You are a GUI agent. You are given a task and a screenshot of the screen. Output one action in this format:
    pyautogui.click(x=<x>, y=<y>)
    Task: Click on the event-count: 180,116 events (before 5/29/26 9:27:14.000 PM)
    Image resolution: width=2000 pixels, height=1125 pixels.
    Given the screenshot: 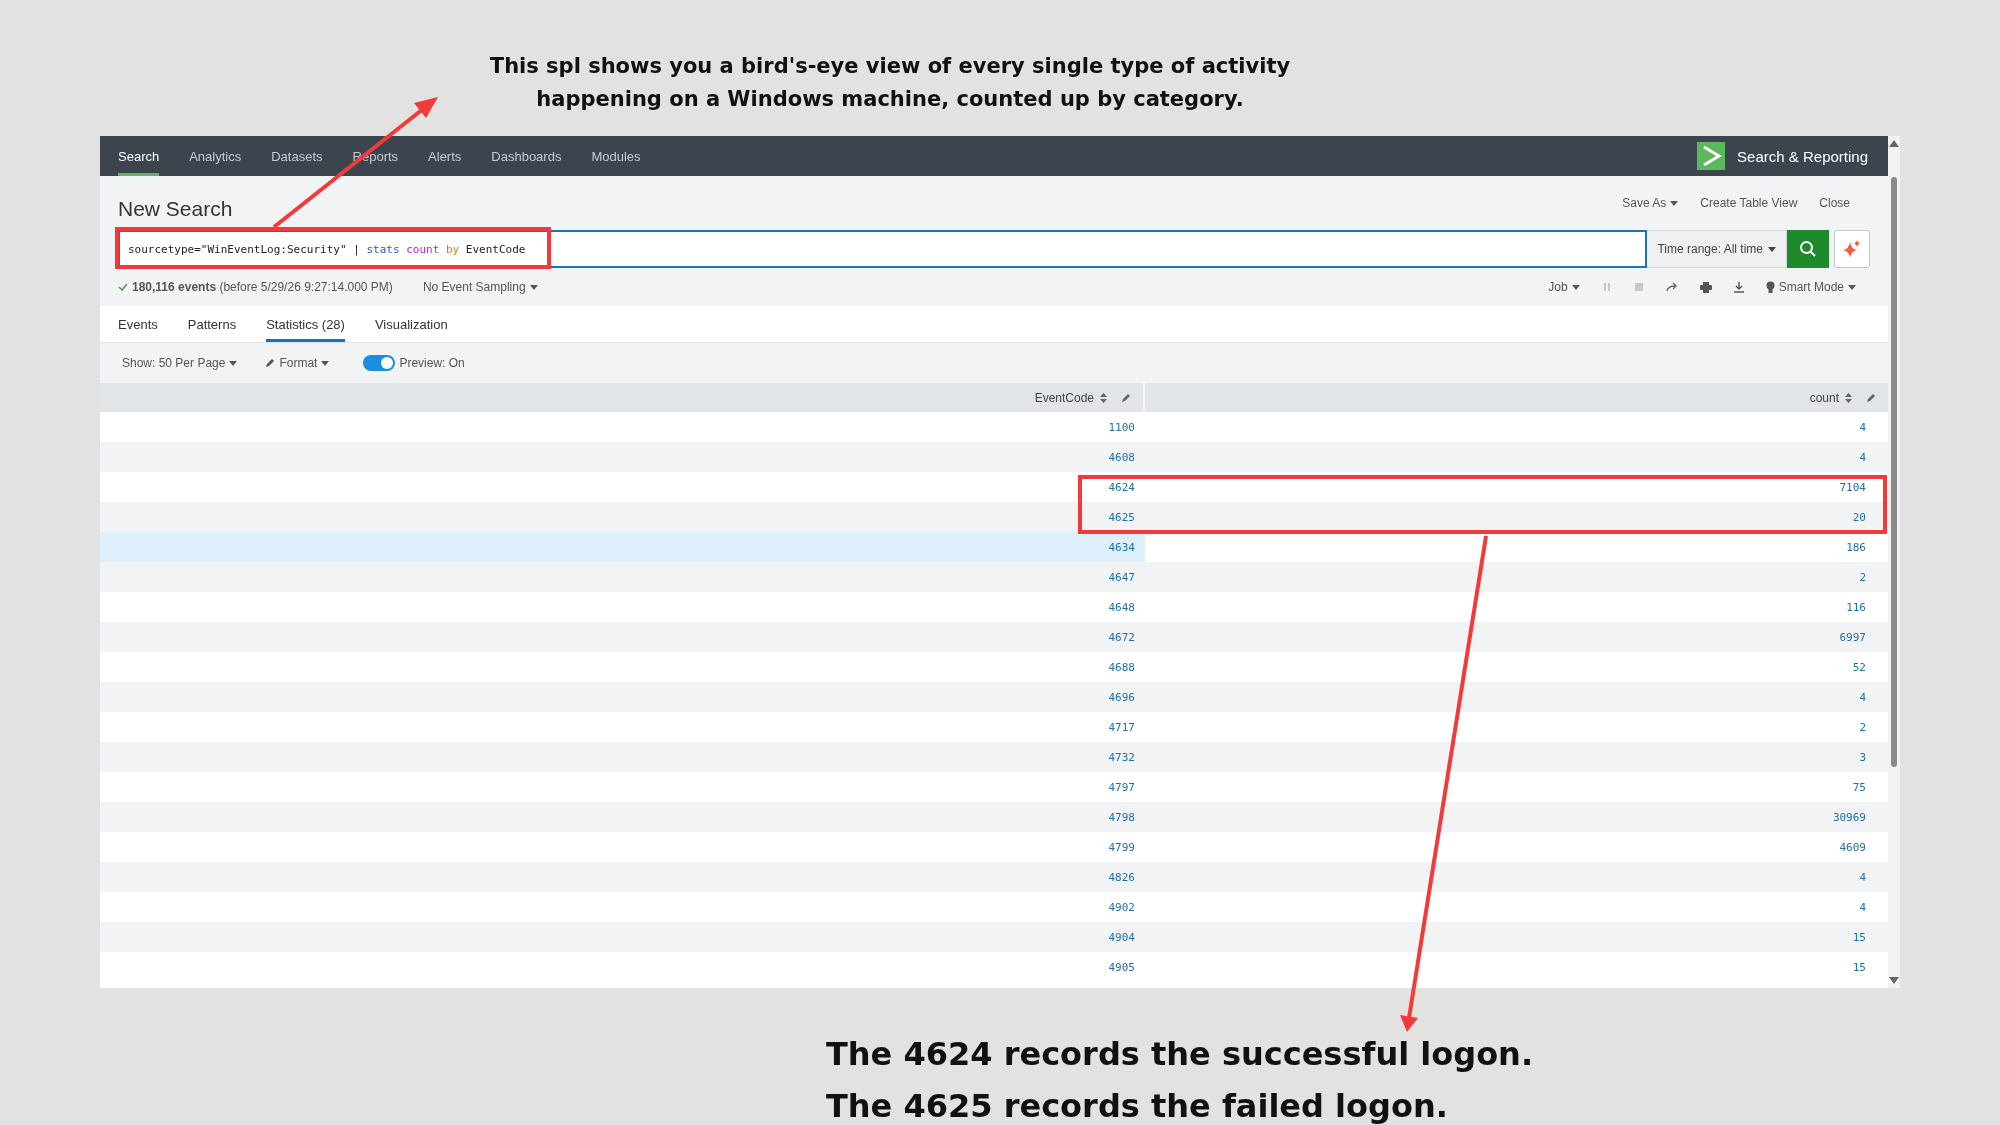 What is the action you would take?
    pyautogui.click(x=262, y=287)
    